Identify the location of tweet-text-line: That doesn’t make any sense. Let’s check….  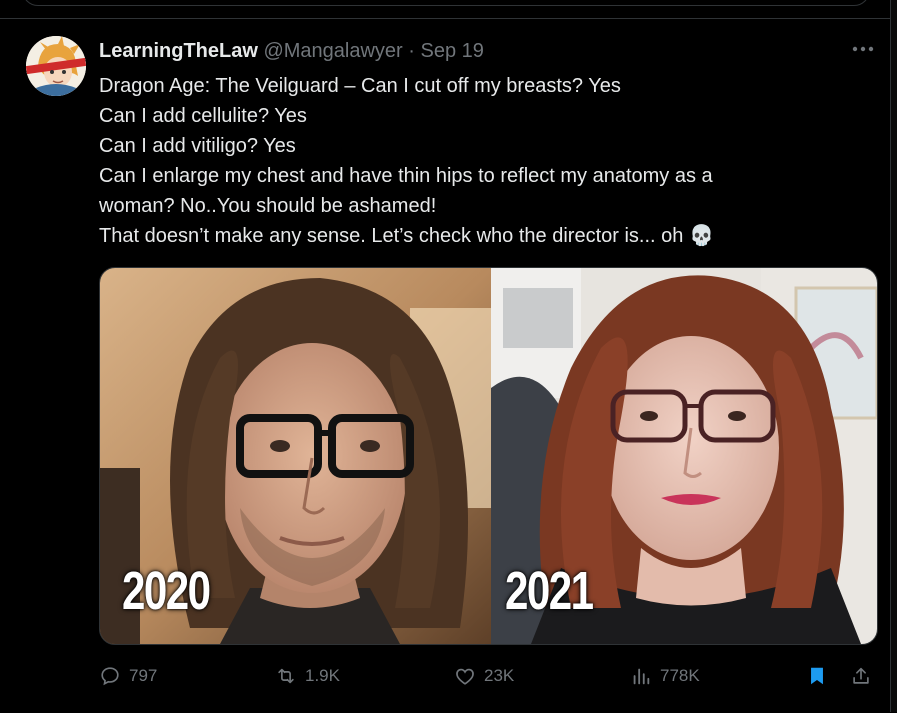
(406, 236).